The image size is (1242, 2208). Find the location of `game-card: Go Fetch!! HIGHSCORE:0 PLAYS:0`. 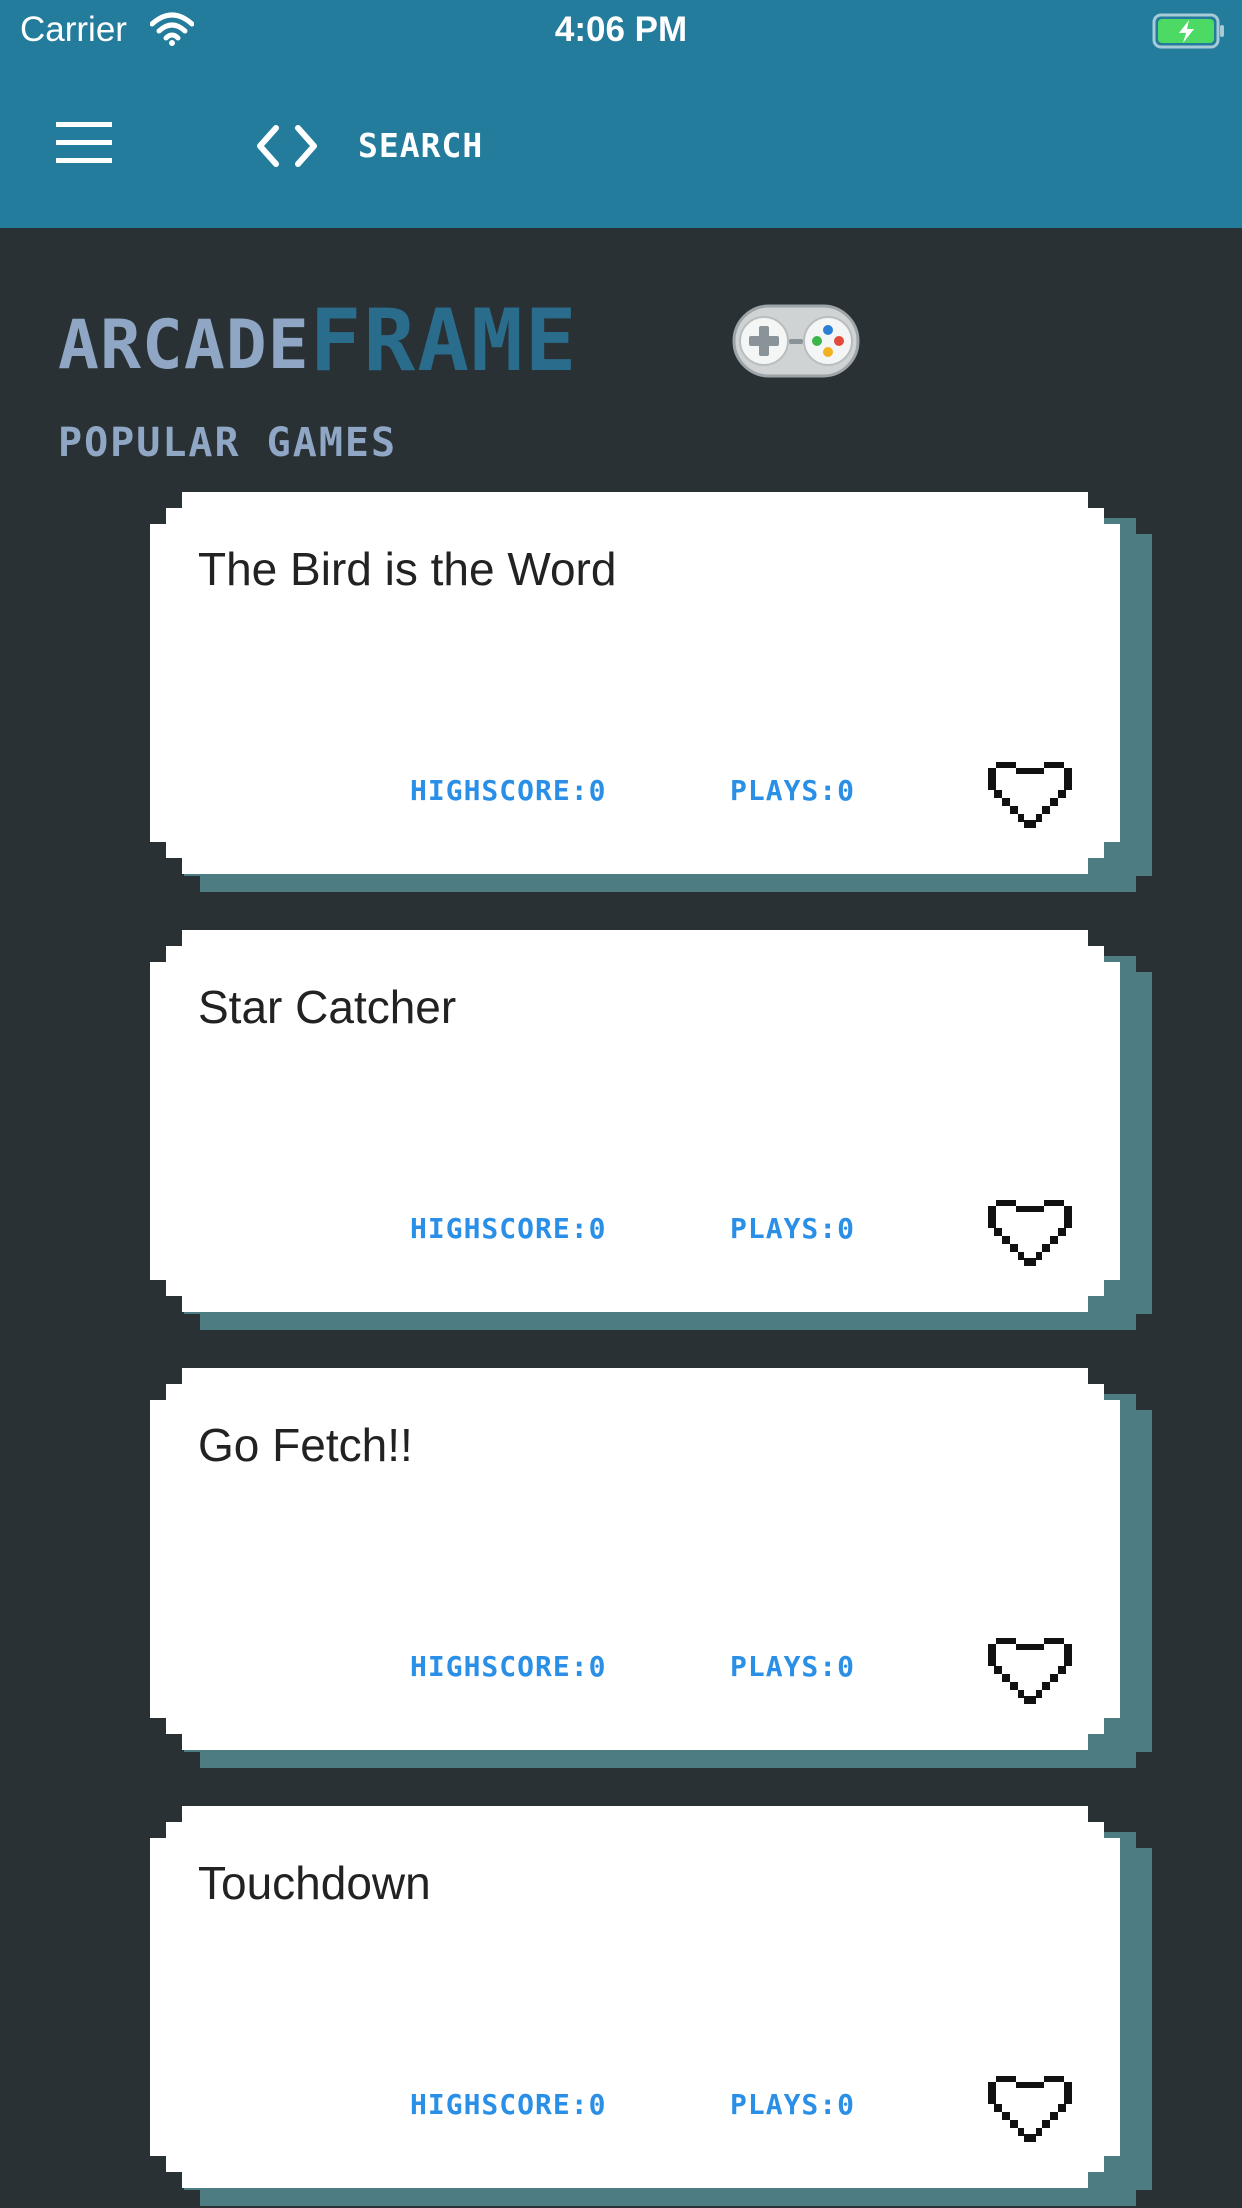

game-card: Go Fetch!! HIGHSCORE:0 PLAYS:0 is located at coordinates (651, 1572).